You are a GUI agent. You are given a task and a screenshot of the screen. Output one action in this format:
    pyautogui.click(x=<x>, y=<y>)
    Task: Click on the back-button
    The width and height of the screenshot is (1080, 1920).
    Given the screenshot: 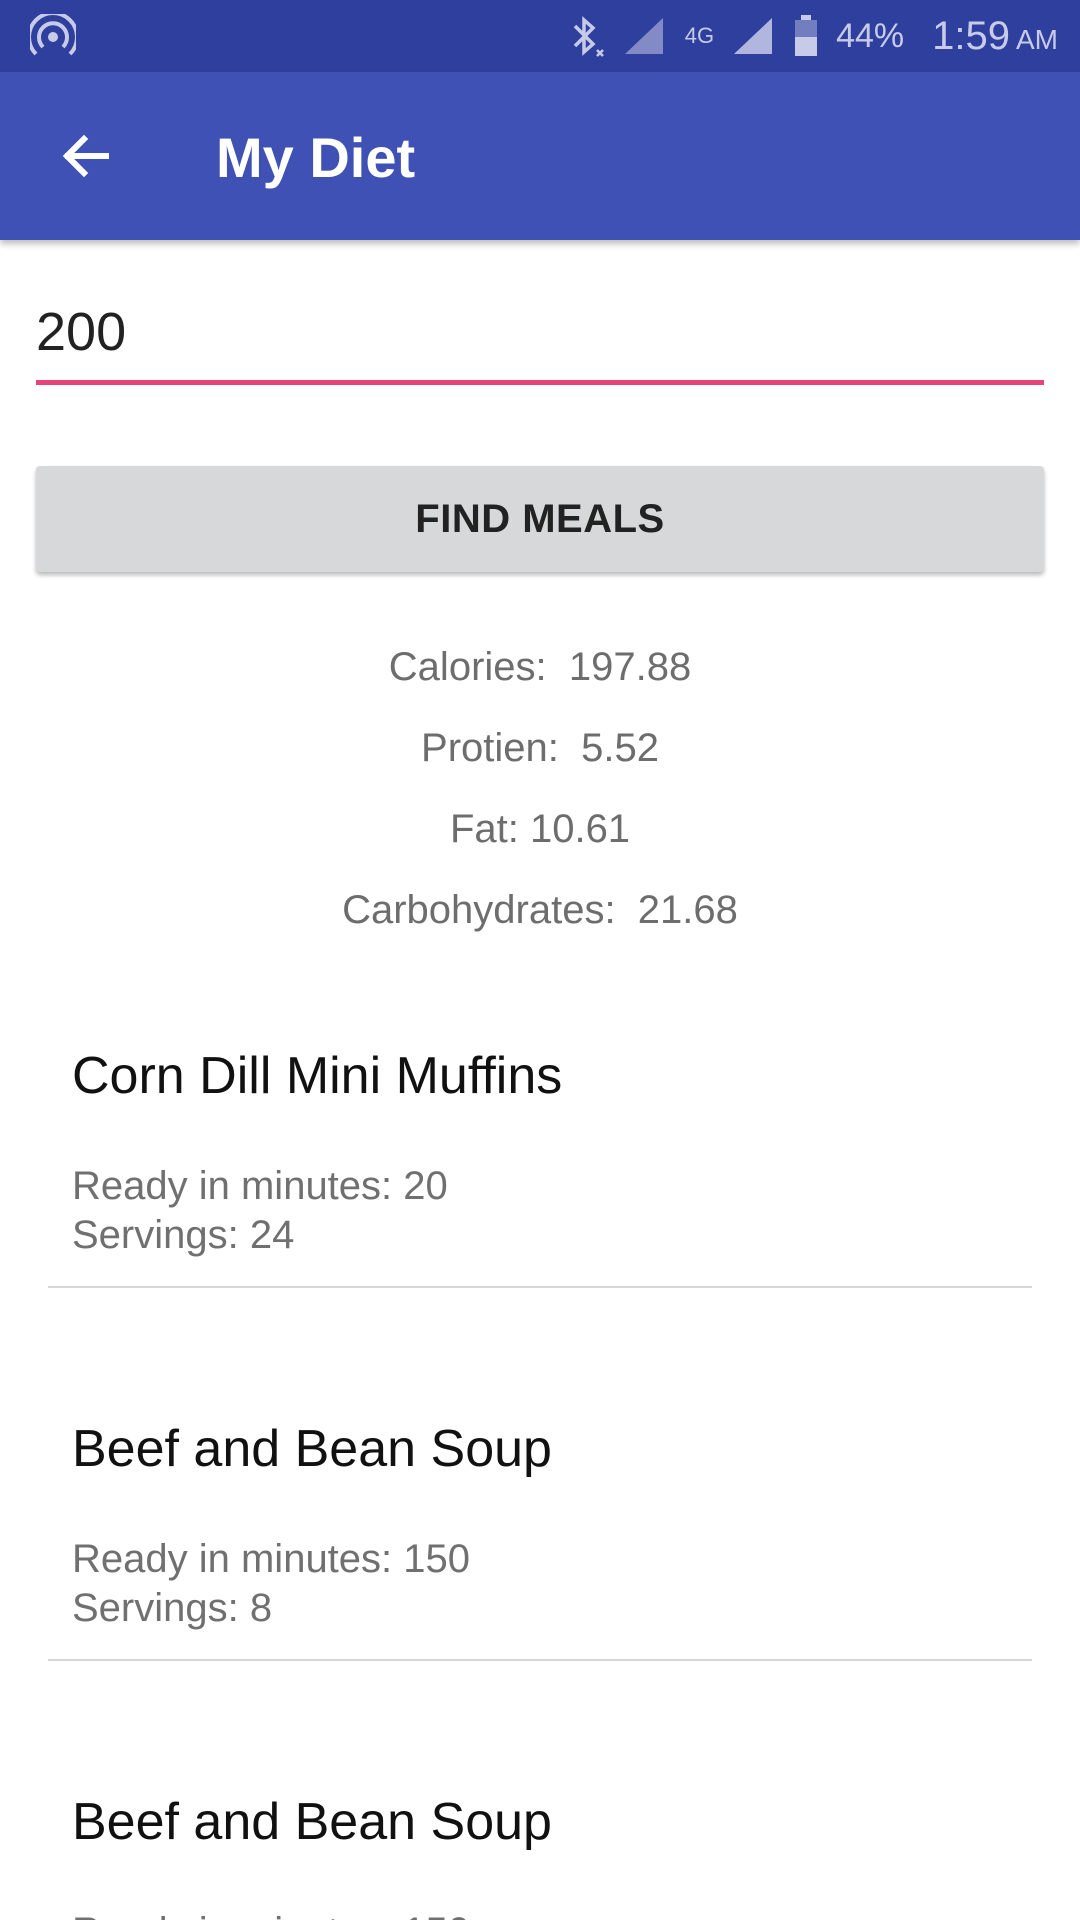 What is the action you would take?
    pyautogui.click(x=86, y=156)
    